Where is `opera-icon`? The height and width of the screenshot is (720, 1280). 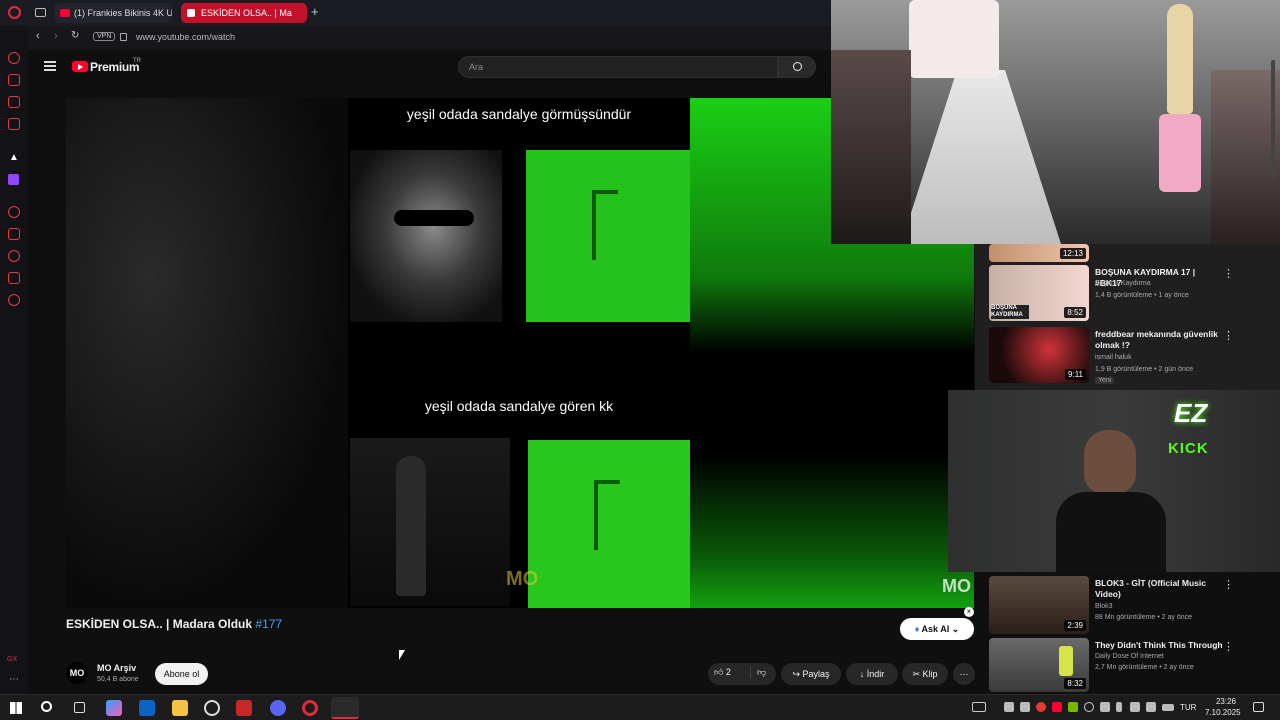 opera-icon is located at coordinates (310, 708).